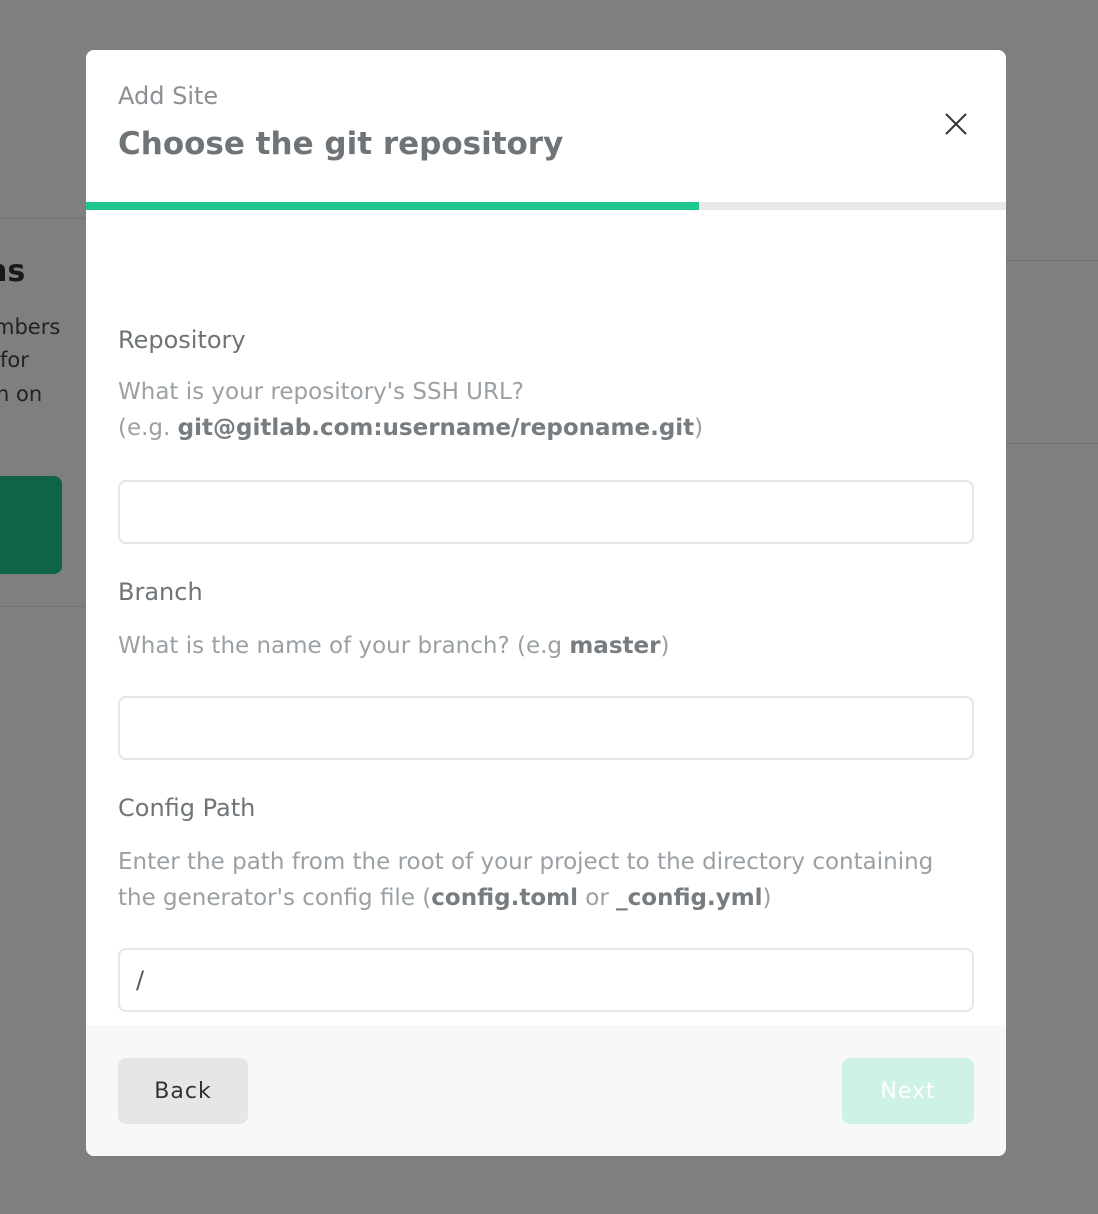 The height and width of the screenshot is (1214, 1098). Describe the element at coordinates (182, 340) in the screenshot. I see `repository-label: Repository` at that location.